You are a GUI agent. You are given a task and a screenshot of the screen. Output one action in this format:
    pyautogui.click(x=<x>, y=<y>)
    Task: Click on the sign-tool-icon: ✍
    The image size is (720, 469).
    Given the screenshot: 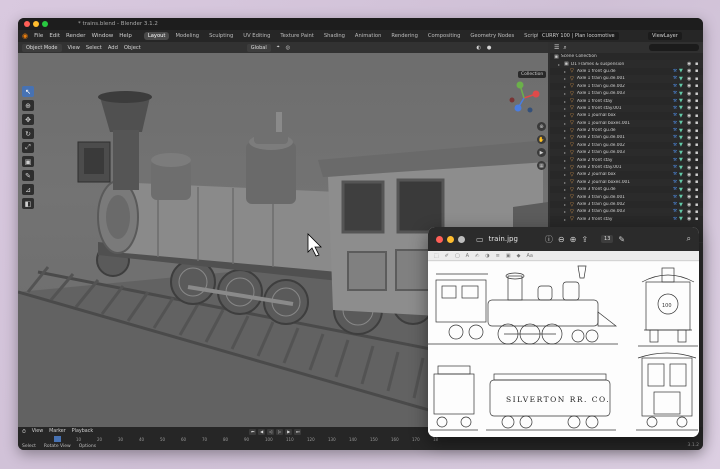 What is the action you would take?
    pyautogui.click(x=477, y=256)
    